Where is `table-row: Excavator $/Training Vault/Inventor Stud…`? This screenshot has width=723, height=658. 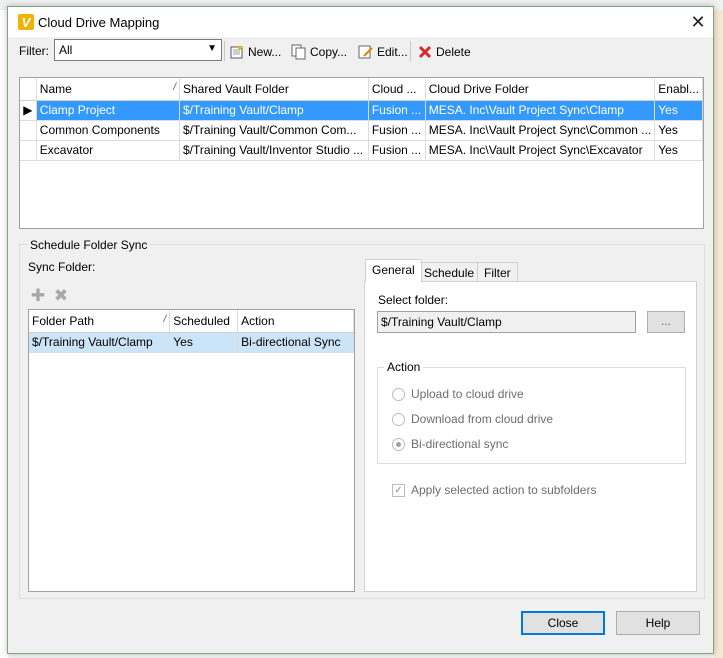 table-row: Excavator $/Training Vault/Inventor Stud… is located at coordinates (361, 150).